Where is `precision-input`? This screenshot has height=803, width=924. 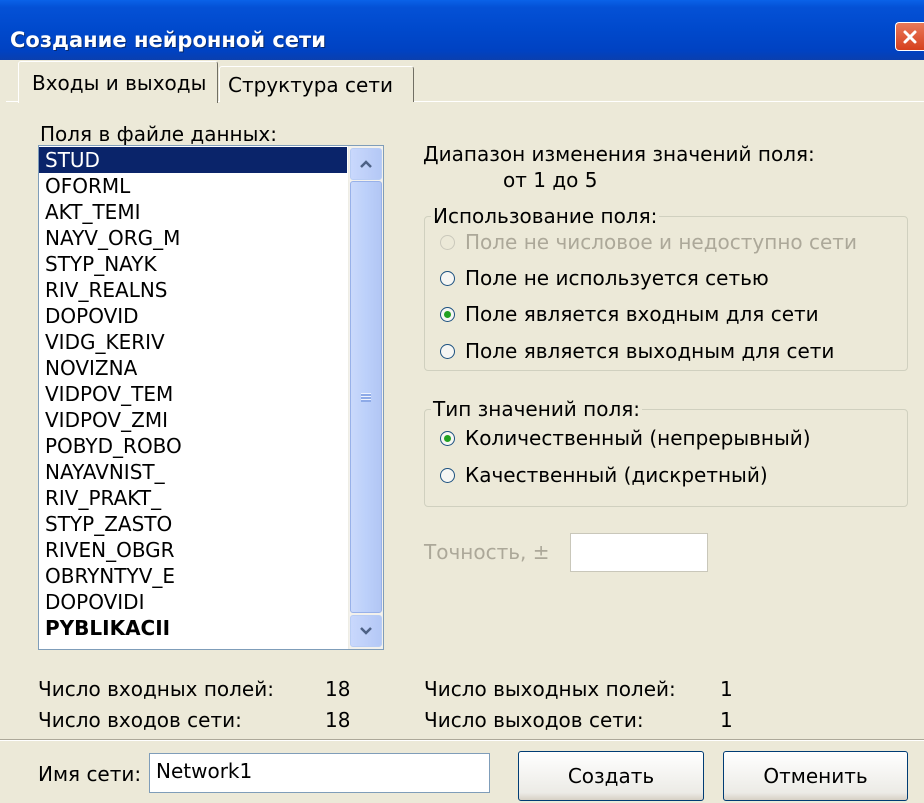
precision-input is located at coordinates (639, 552).